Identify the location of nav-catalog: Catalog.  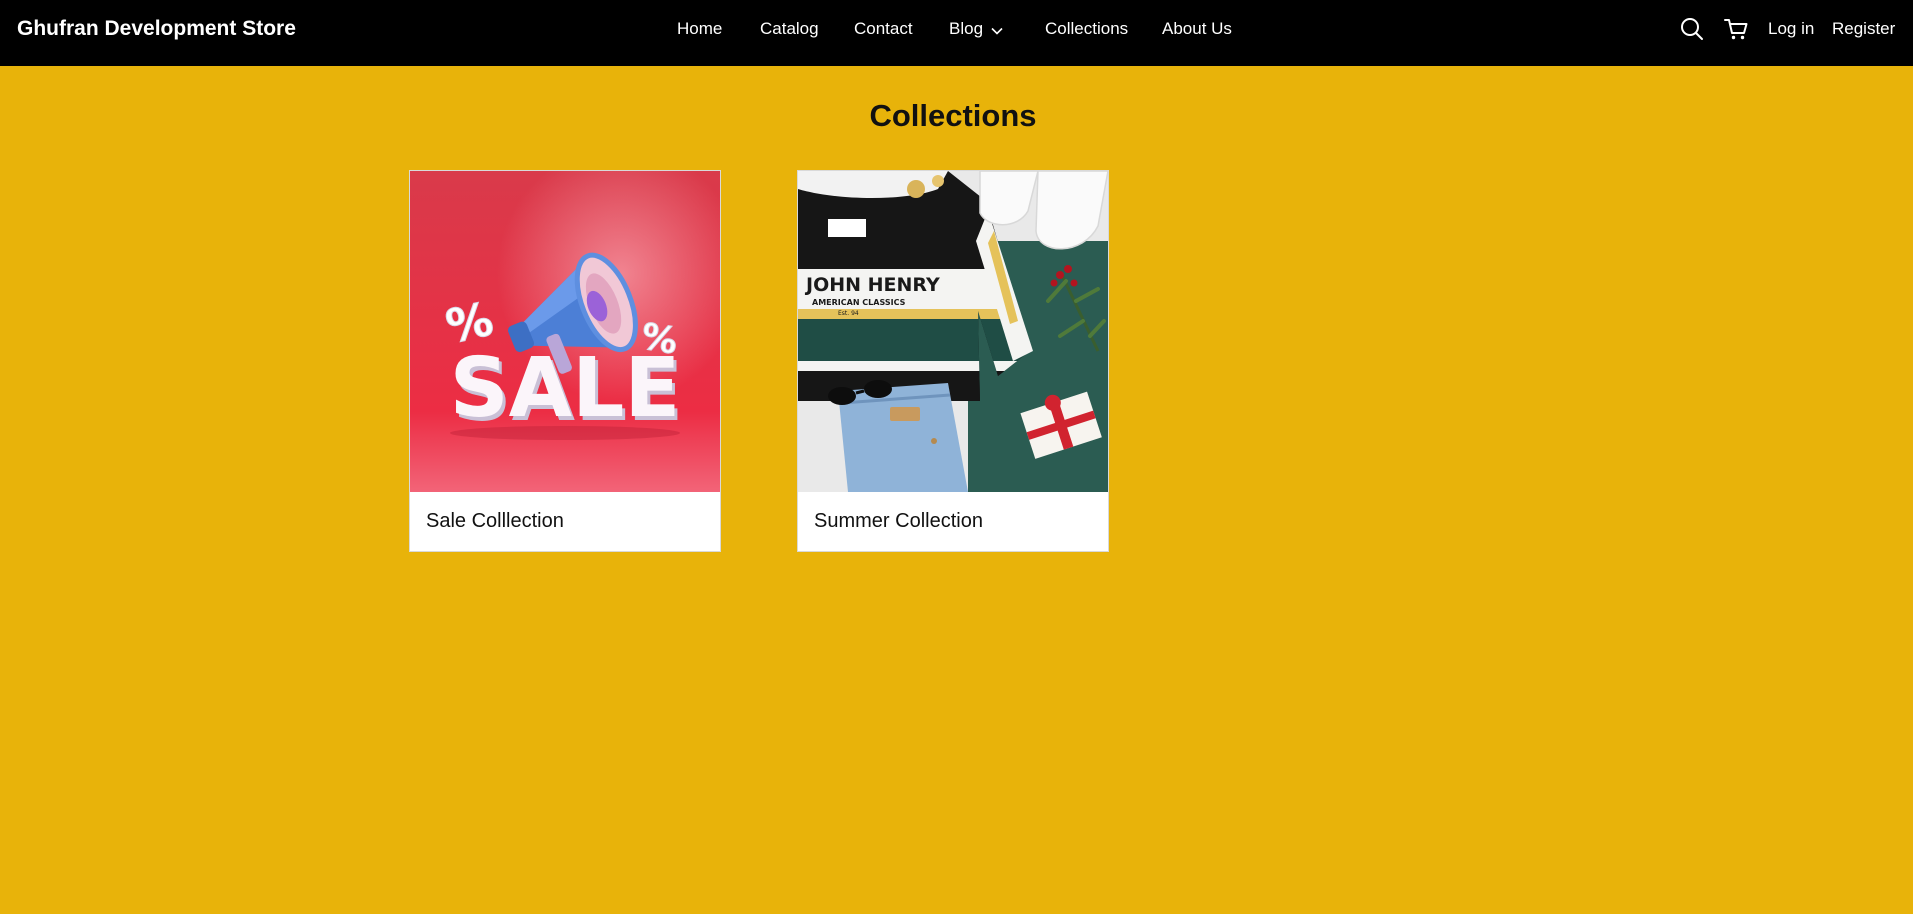
(789, 29).